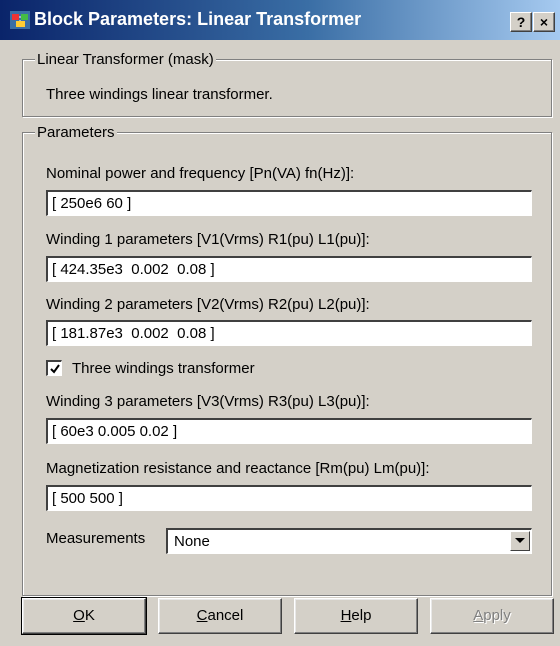 This screenshot has width=560, height=646. What do you see at coordinates (89, 615) in the screenshot?
I see `ok-label-rest: K` at bounding box center [89, 615].